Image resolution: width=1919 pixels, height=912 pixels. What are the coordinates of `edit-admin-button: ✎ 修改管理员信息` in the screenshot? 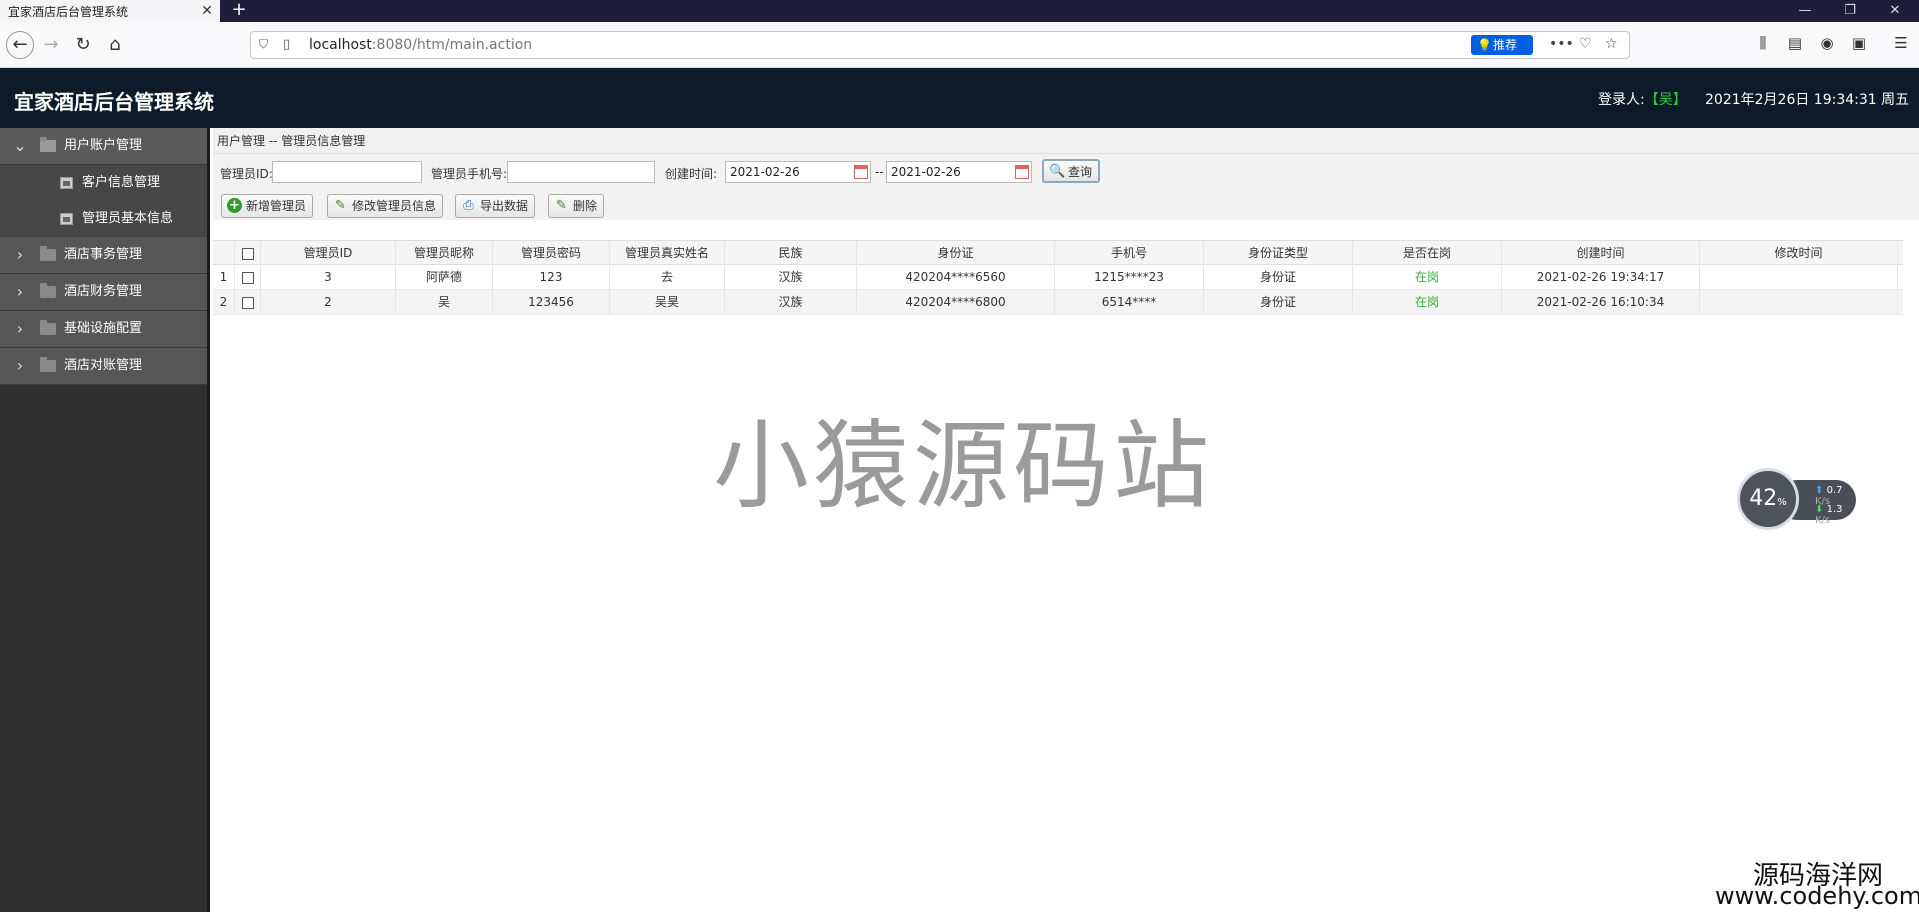 It's located at (385, 206).